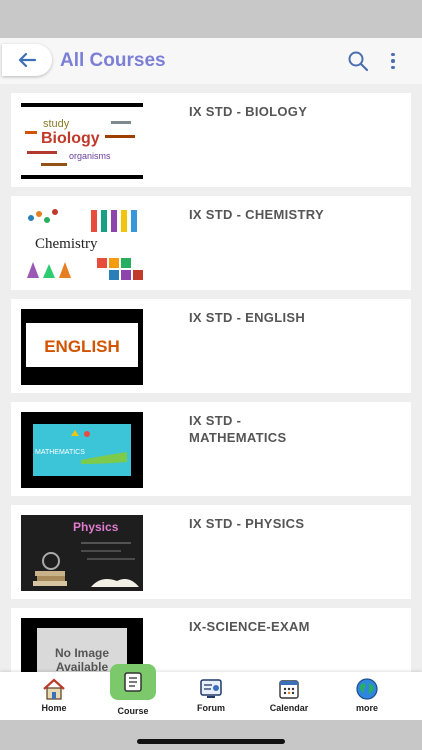  Describe the element at coordinates (248, 111) in the screenshot. I see `course-title: IX STD - BIOLOGY` at that location.